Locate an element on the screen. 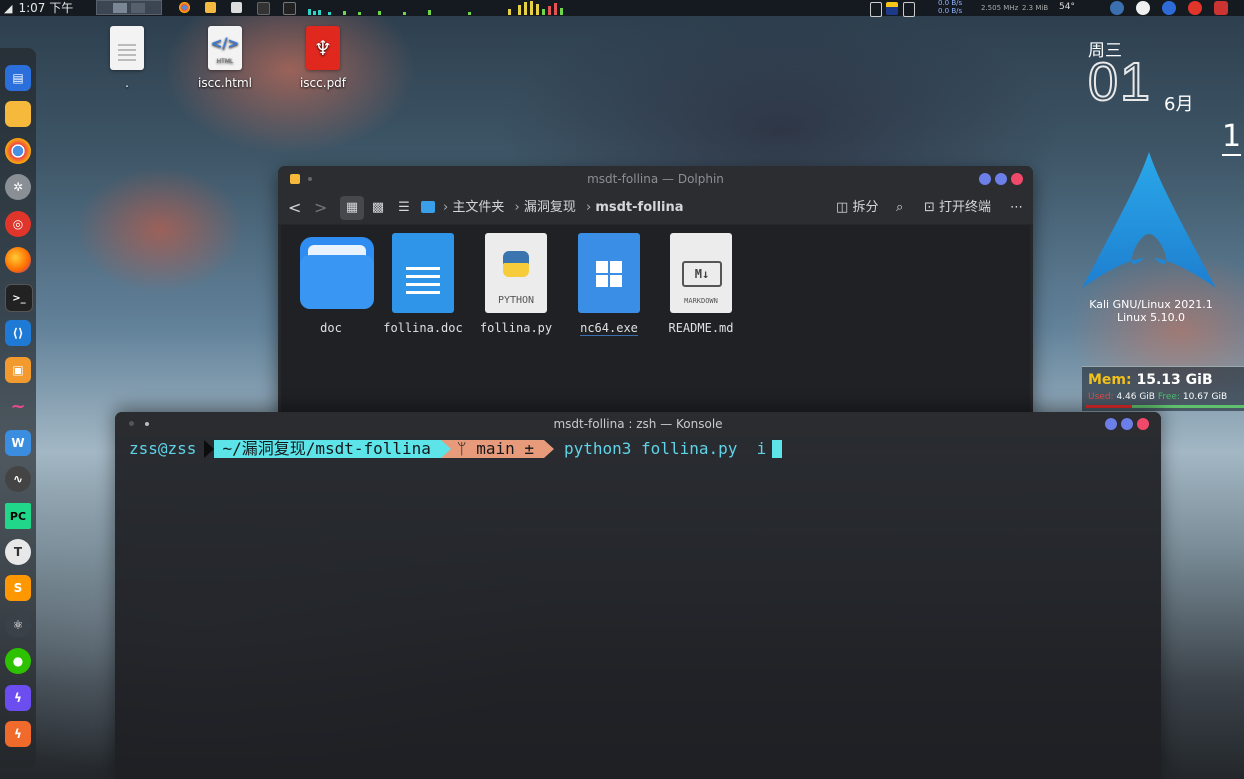 This screenshot has width=1244, height=779. dock-netease-music-icon: ◎ is located at coordinates (18, 224).